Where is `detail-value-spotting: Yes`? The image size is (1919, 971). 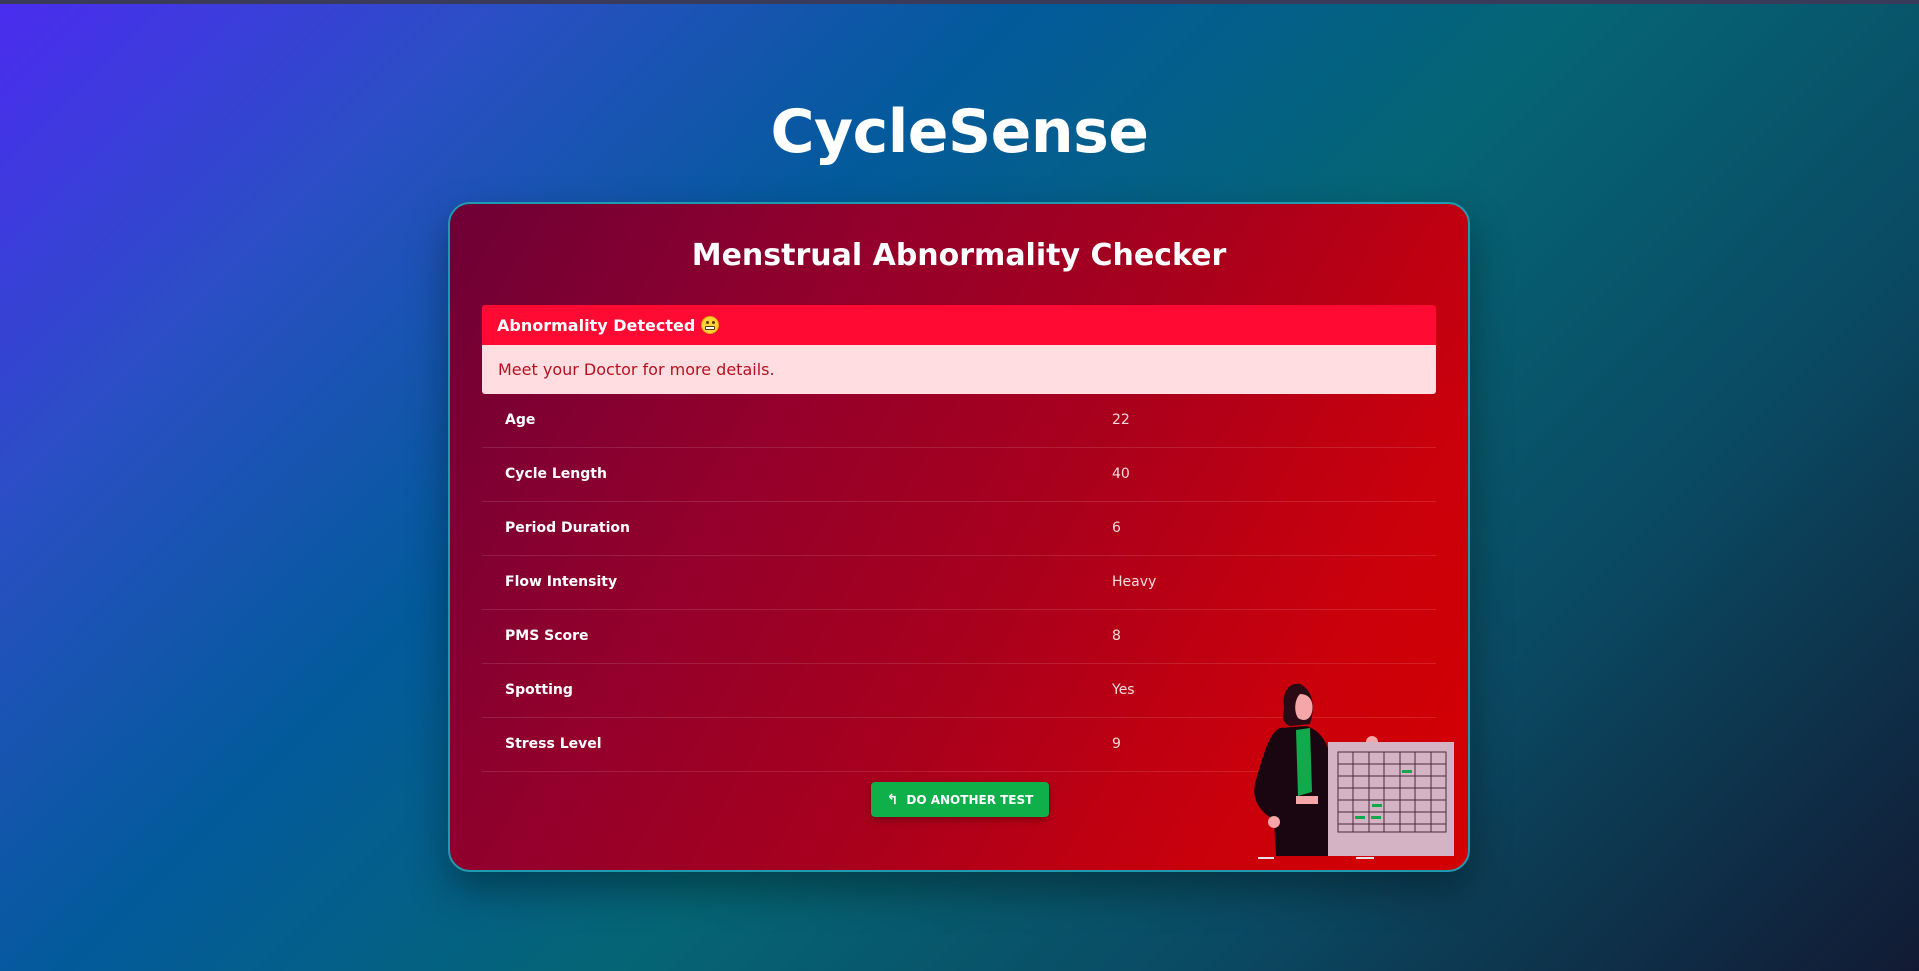
detail-value-spotting: Yes is located at coordinates (1123, 690).